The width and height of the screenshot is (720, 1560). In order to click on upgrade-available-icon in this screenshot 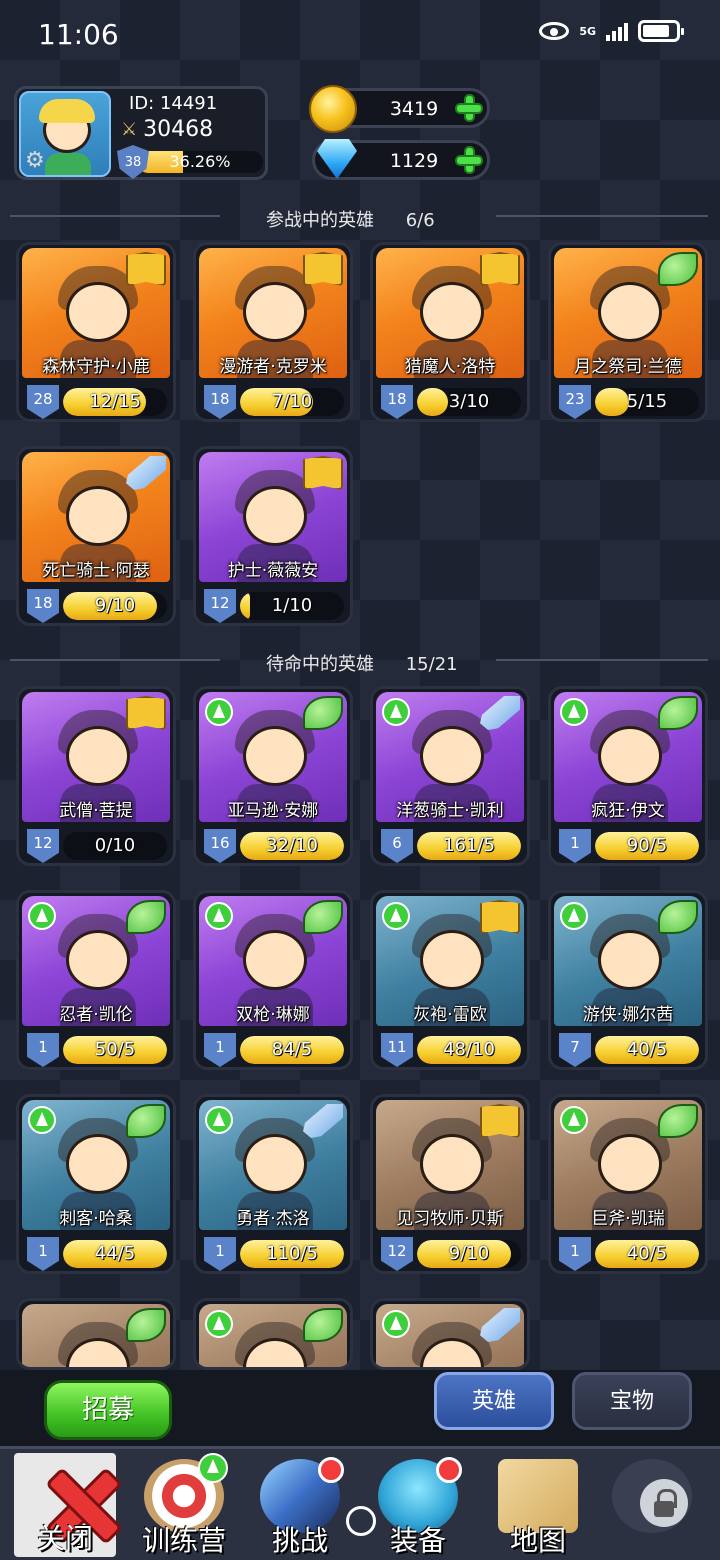, I will do `click(213, 1468)`.